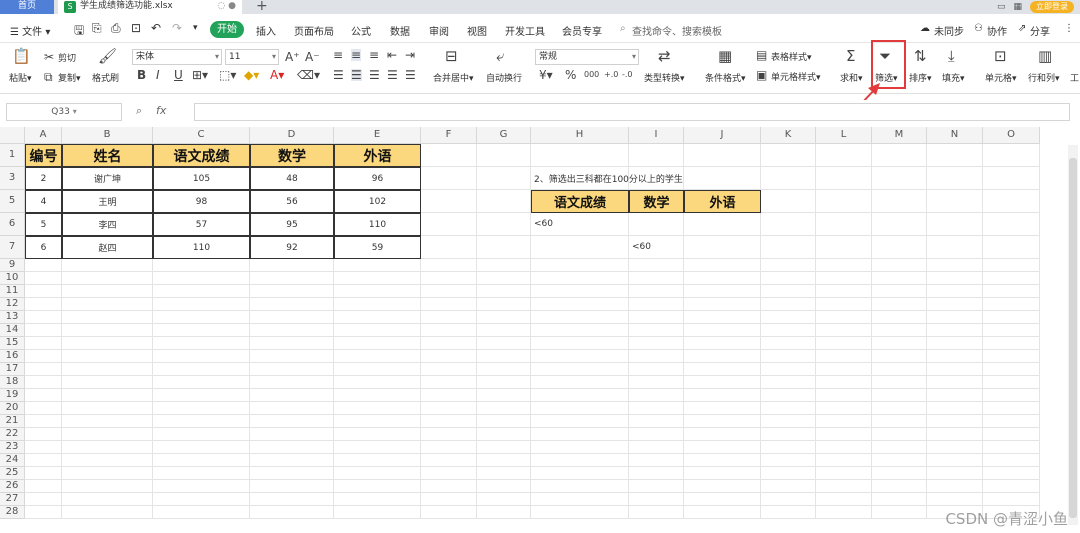  What do you see at coordinates (201, 155) in the screenshot?
I see `table-header-cell: 语文成绩` at bounding box center [201, 155].